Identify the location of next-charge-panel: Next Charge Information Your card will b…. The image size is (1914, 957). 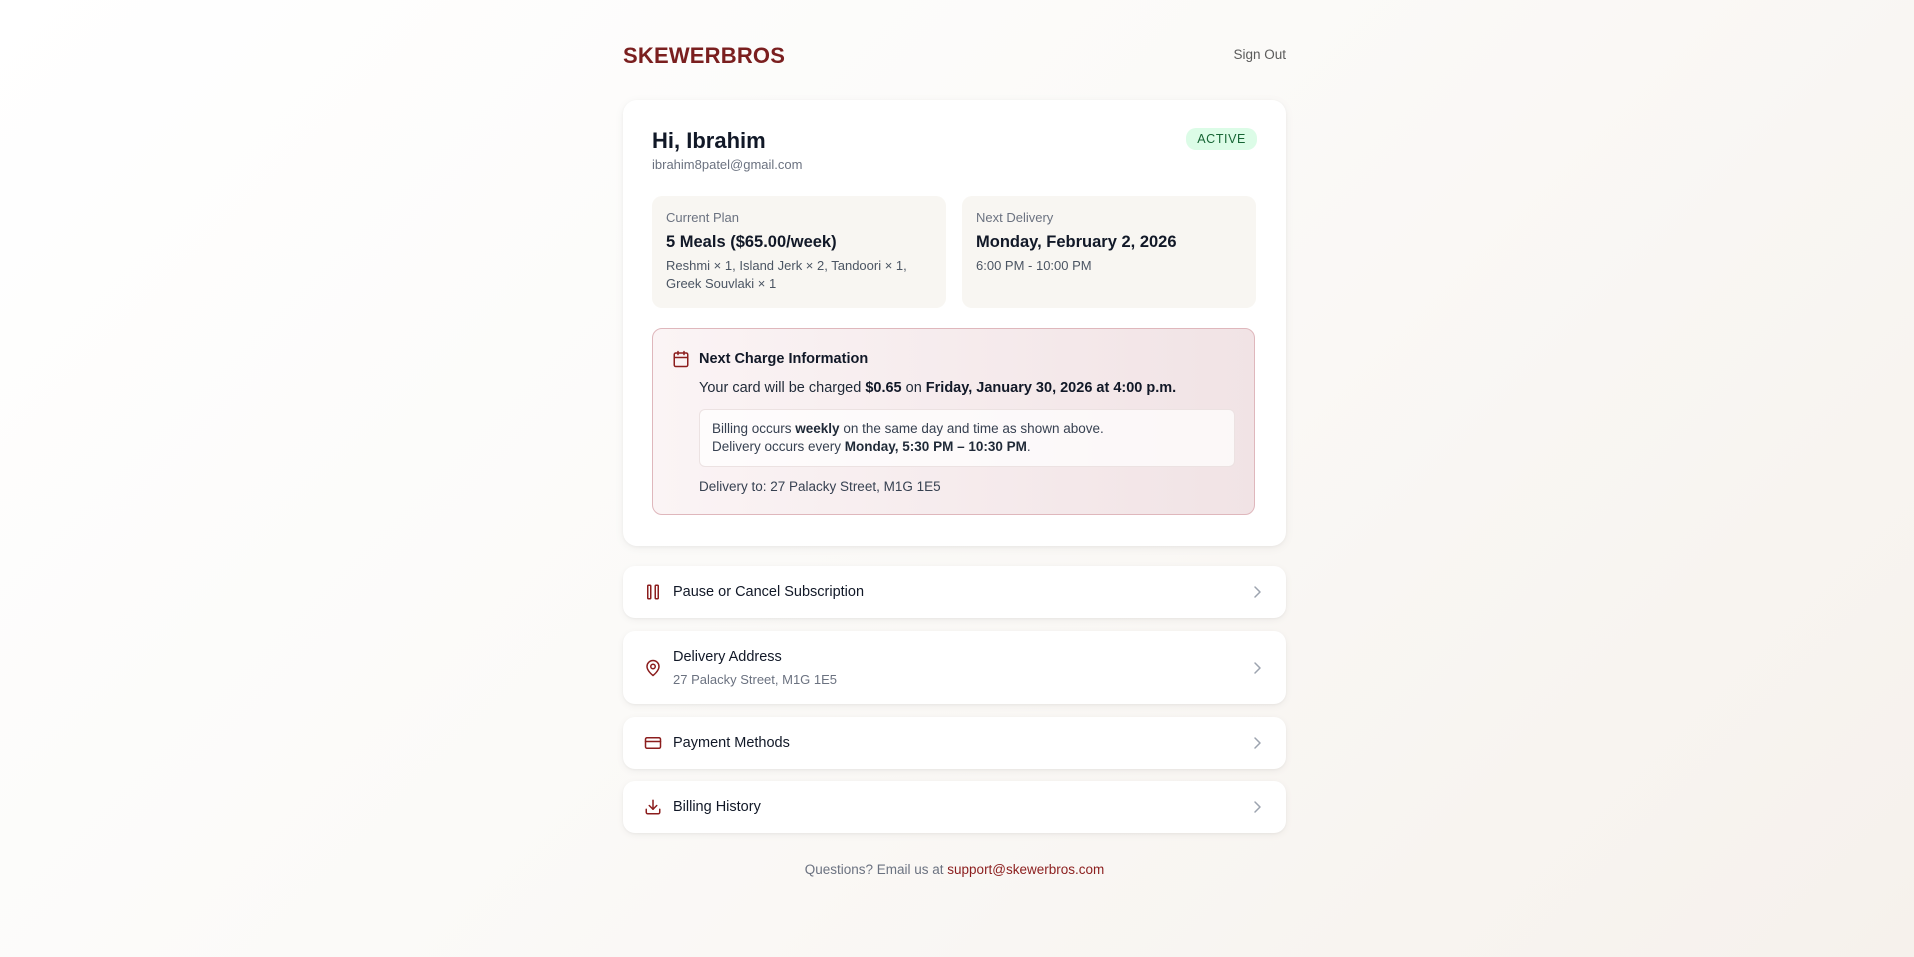
(953, 421).